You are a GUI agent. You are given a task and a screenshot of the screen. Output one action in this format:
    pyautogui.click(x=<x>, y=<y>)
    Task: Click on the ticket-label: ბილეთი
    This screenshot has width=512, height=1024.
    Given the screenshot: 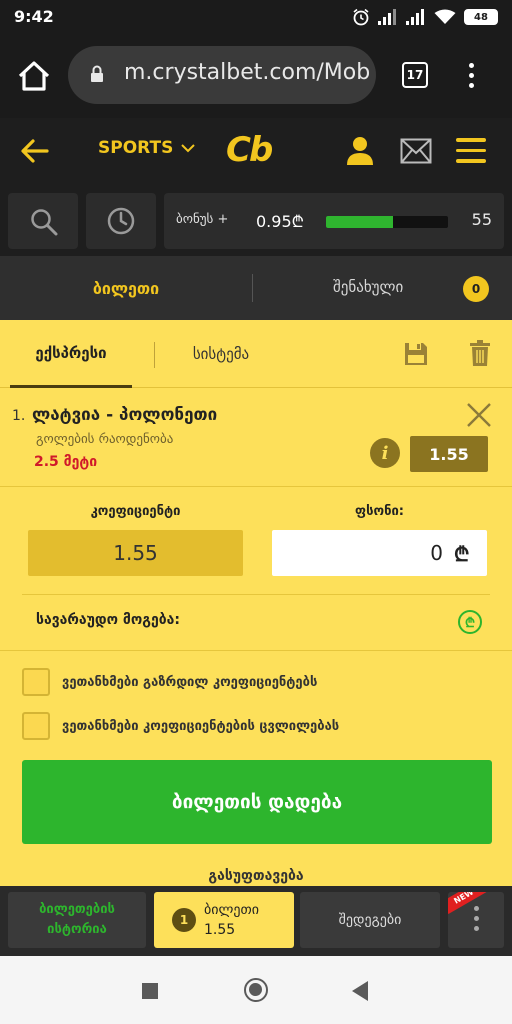 What is the action you would take?
    pyautogui.click(x=231, y=910)
    